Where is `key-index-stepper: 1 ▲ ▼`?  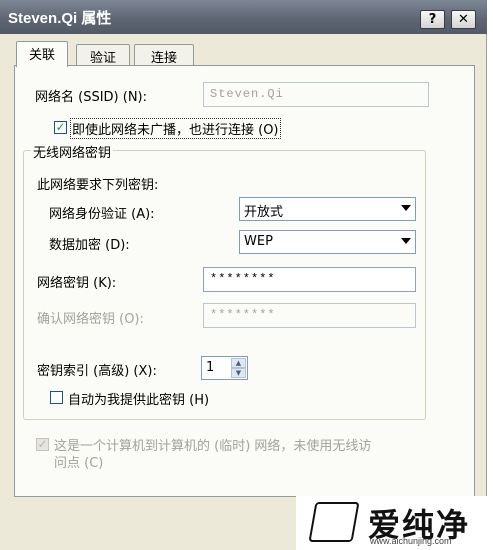 key-index-stepper: 1 ▲ ▼ is located at coordinates (224, 368).